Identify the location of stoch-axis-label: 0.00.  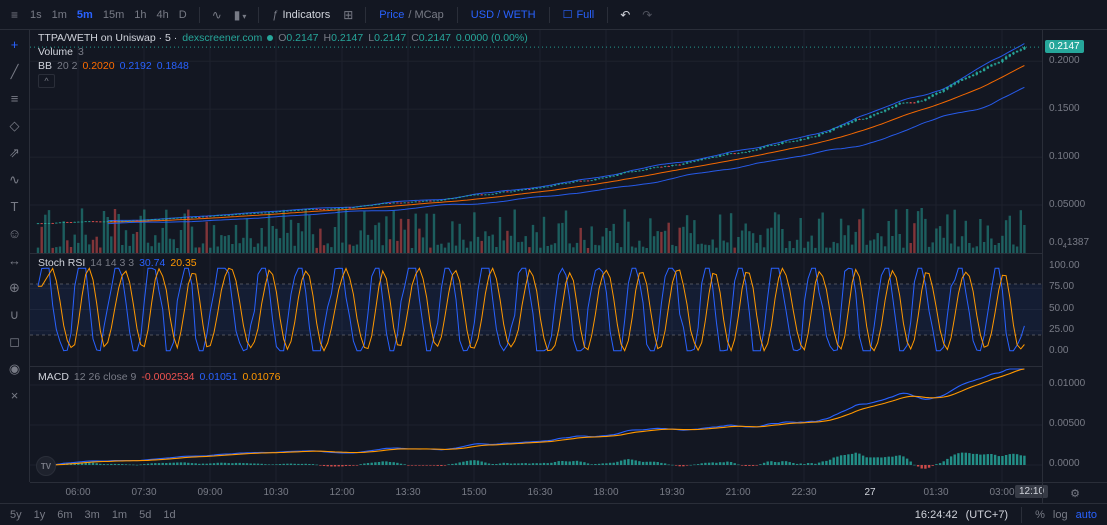
(1059, 350).